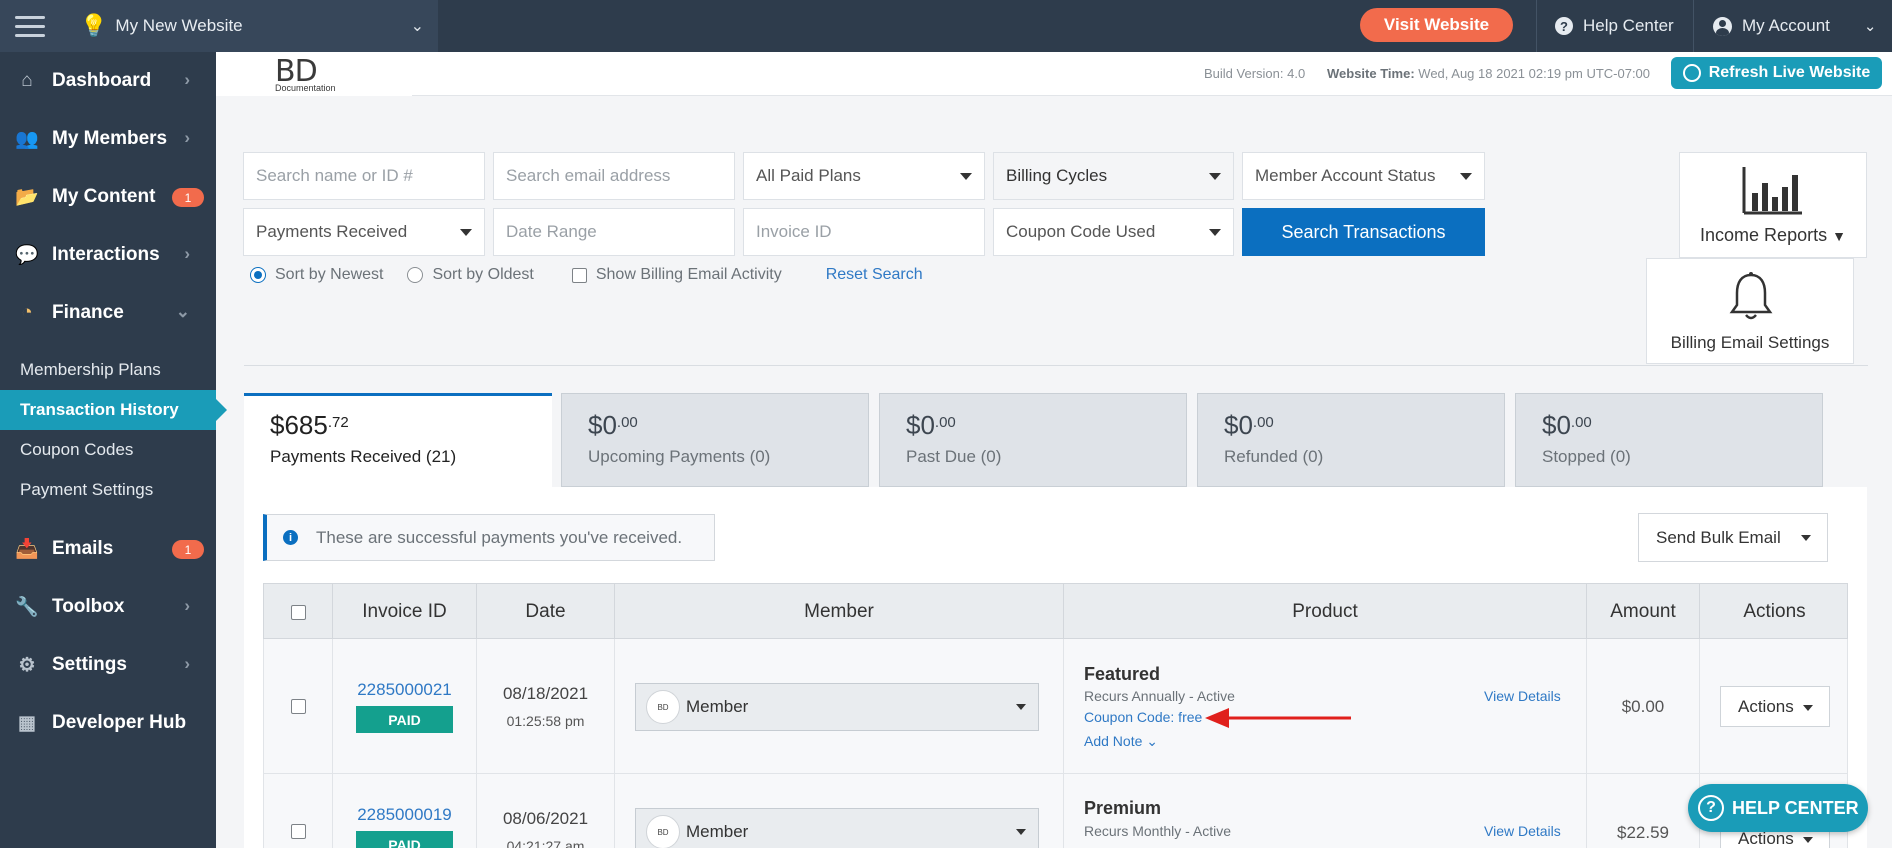 The width and height of the screenshot is (1892, 848). What do you see at coordinates (579, 275) in the screenshot?
I see `show-billing-checkbox` at bounding box center [579, 275].